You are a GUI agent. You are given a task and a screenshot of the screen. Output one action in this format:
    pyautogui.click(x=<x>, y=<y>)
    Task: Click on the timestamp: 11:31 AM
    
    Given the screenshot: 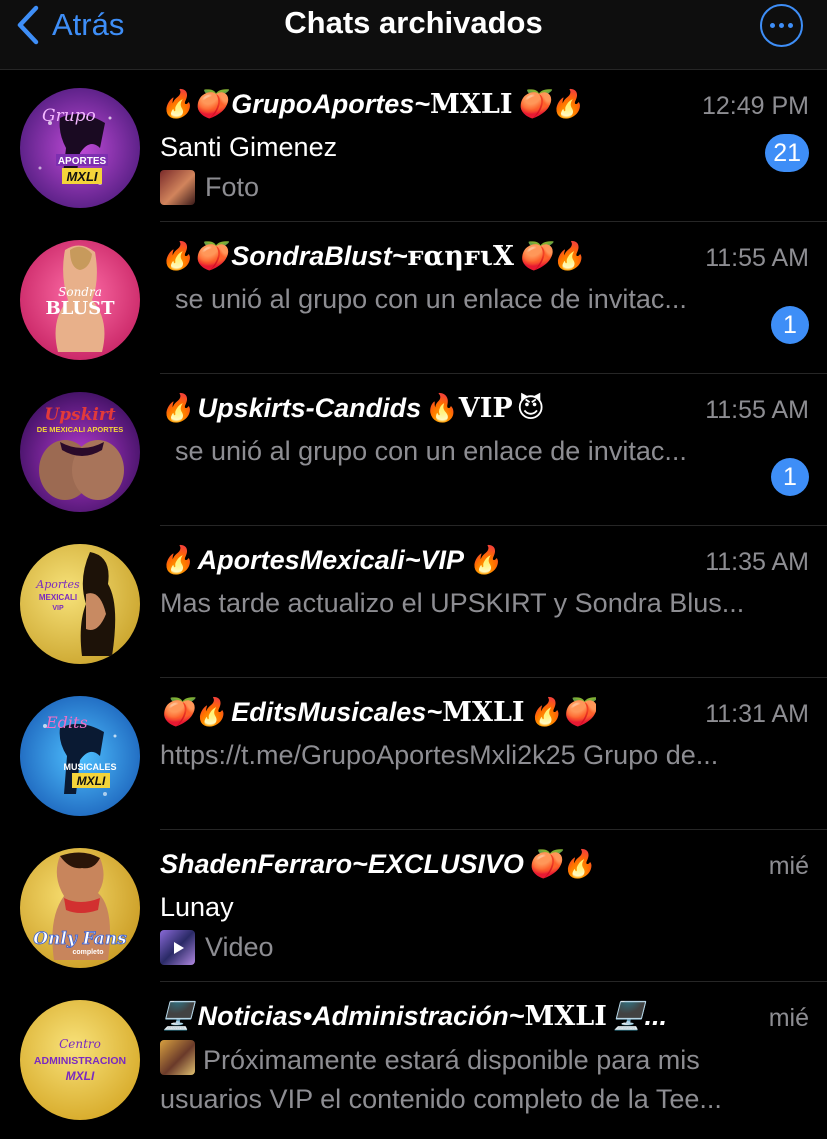 What is the action you would take?
    pyautogui.click(x=757, y=714)
    